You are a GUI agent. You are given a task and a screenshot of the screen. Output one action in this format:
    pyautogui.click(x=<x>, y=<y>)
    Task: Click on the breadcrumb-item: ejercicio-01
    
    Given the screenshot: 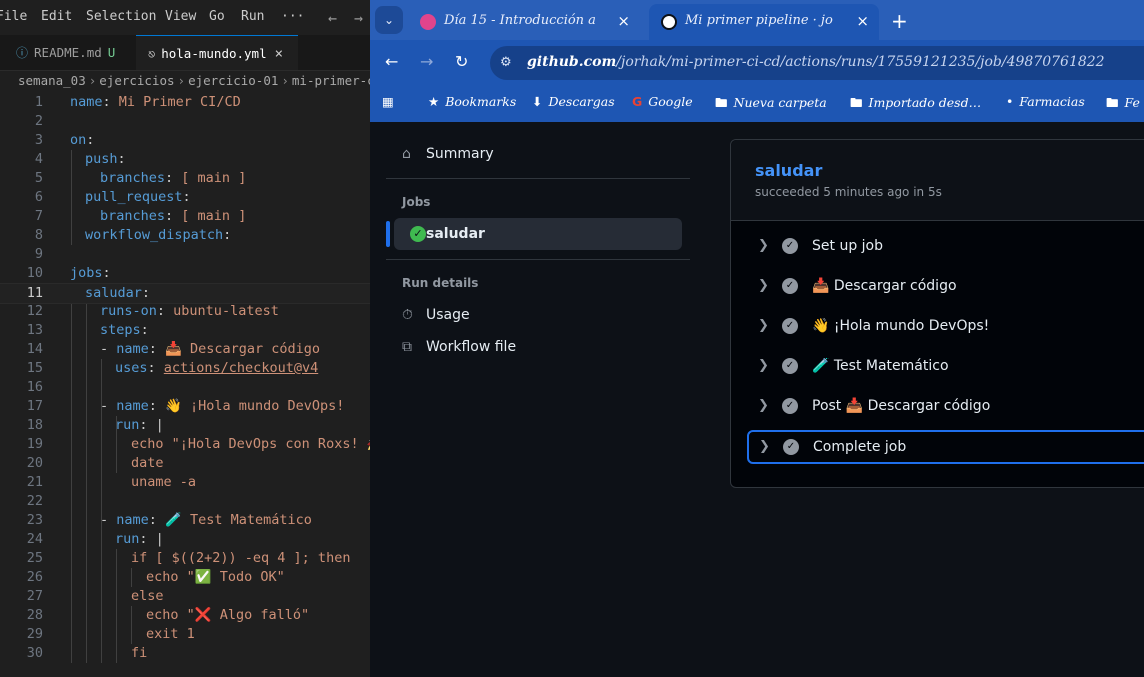 What is the action you would take?
    pyautogui.click(x=233, y=80)
    